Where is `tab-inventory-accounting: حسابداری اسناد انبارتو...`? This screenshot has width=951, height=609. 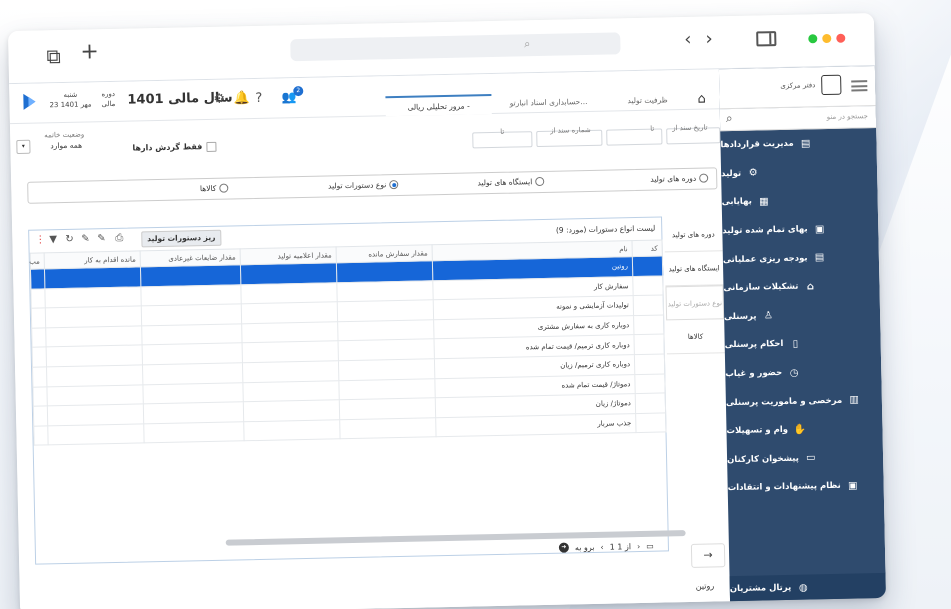
tab-inventory-accounting: حسابداری اسناد انبارتو... is located at coordinates (548, 103).